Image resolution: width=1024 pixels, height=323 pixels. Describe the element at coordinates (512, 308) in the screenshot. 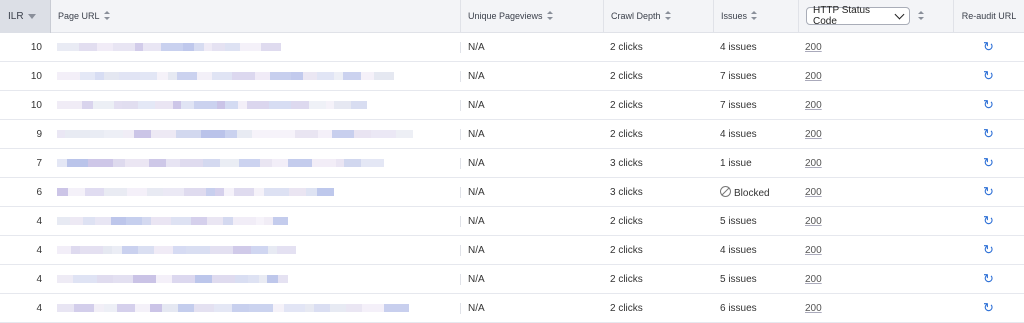

I see `table-row: 4 N/A 2 clicks 6 issues 200 ↻` at that location.